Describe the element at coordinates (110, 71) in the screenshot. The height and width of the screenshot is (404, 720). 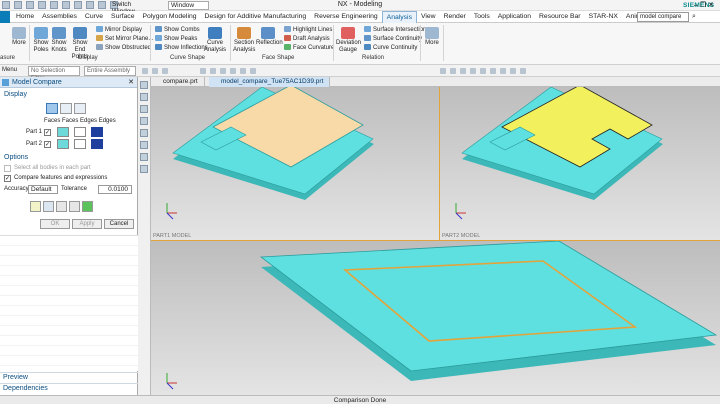
I see `selection-scope-dropdown: Entire Assembly` at that location.